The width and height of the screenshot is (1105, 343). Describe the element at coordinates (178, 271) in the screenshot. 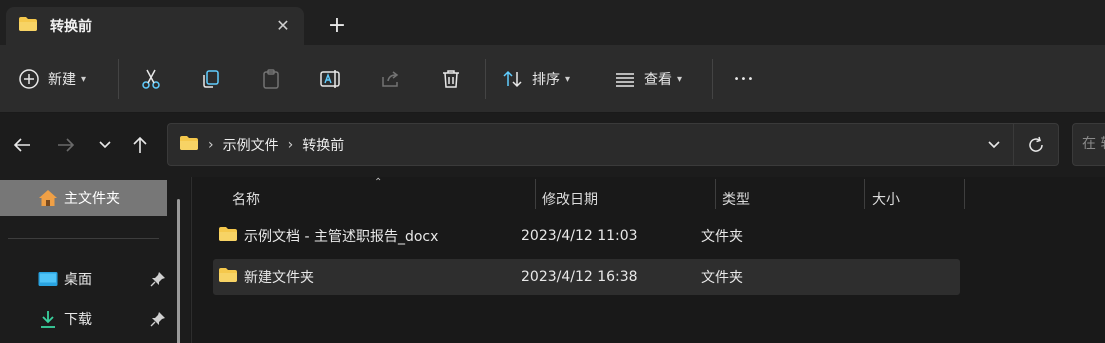

I see `sidebar-scrollbar` at that location.